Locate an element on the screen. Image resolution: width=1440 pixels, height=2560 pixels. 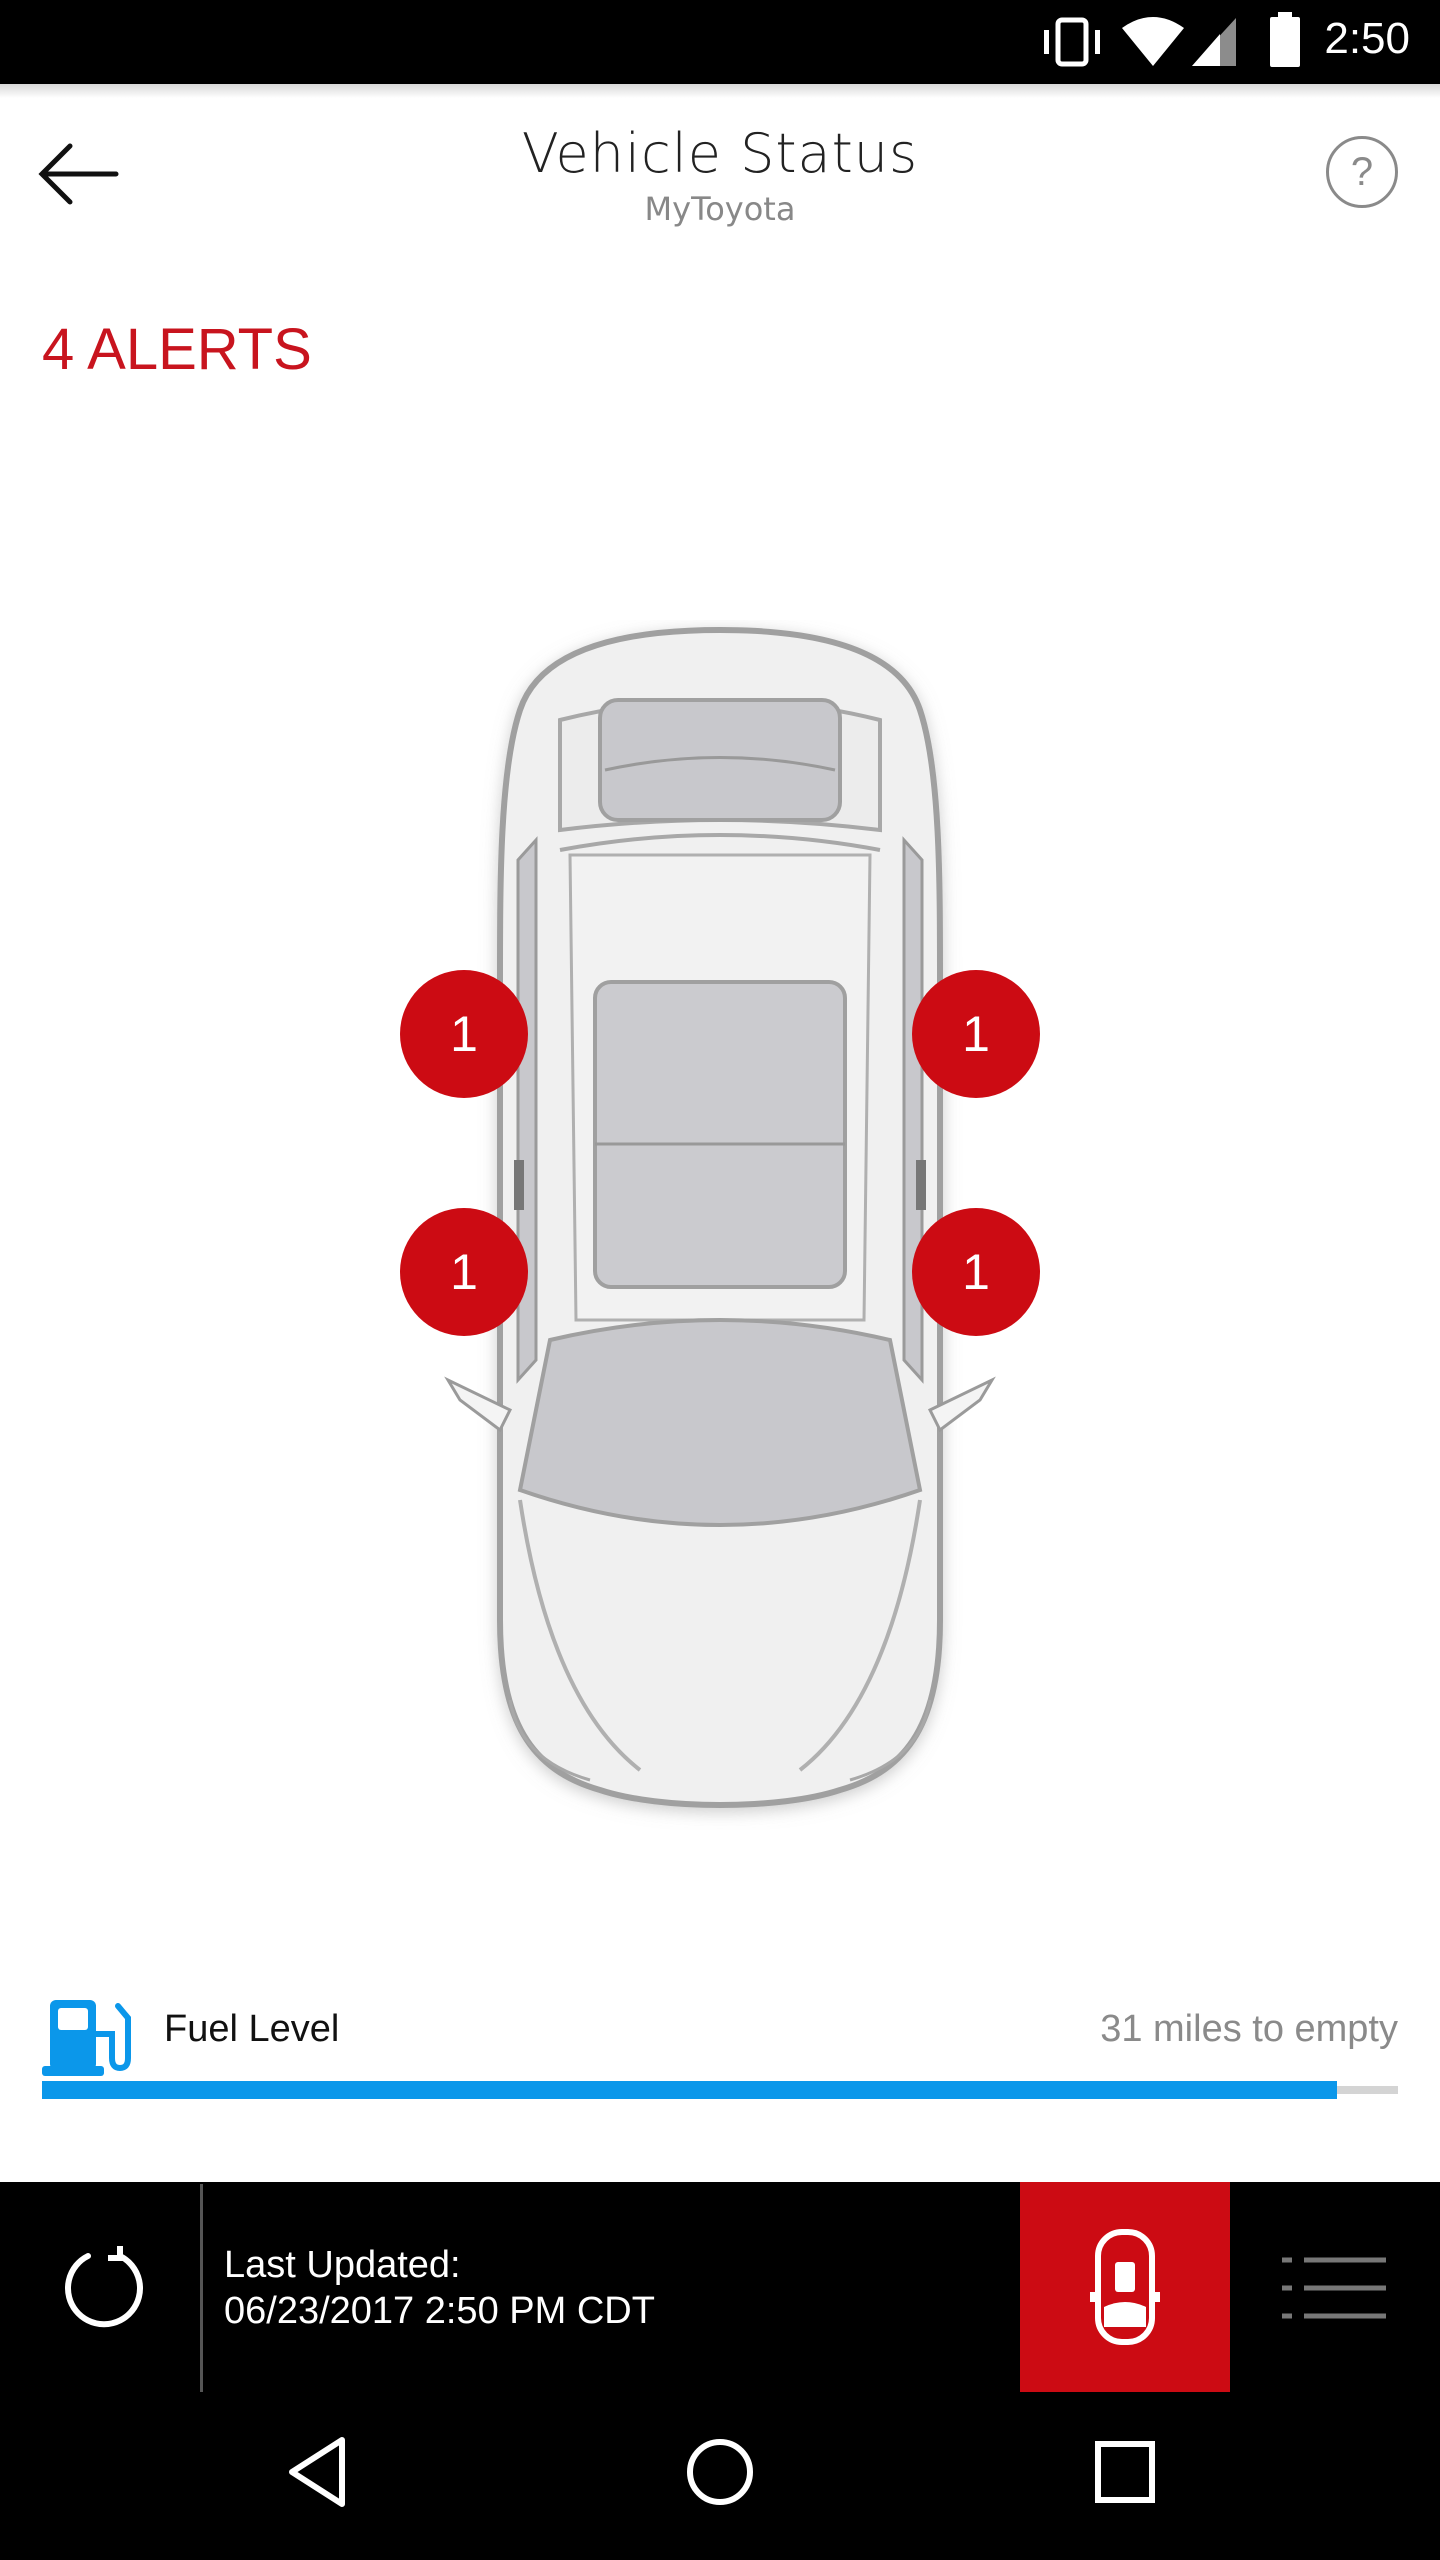
list-view-button is located at coordinates (1335, 2288).